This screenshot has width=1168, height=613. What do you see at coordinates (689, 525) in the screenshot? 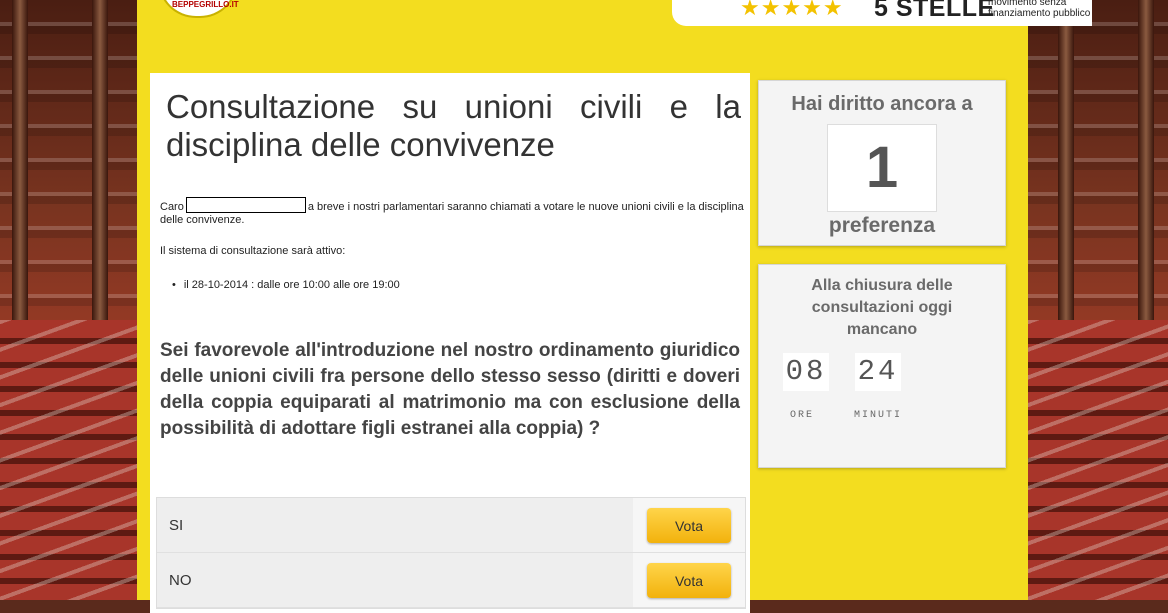
I see `vote-si-button: Vota` at bounding box center [689, 525].